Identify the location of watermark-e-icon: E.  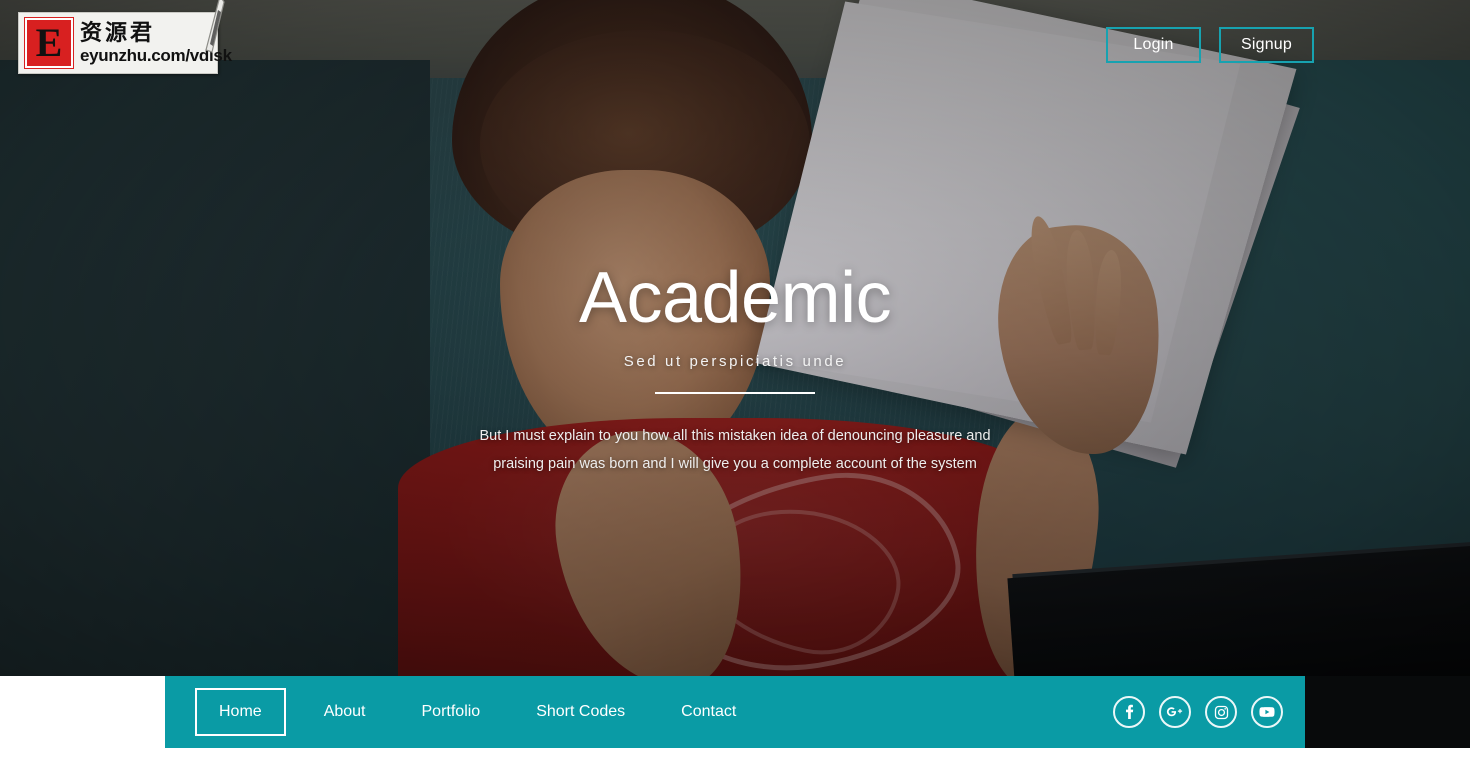
(49, 43).